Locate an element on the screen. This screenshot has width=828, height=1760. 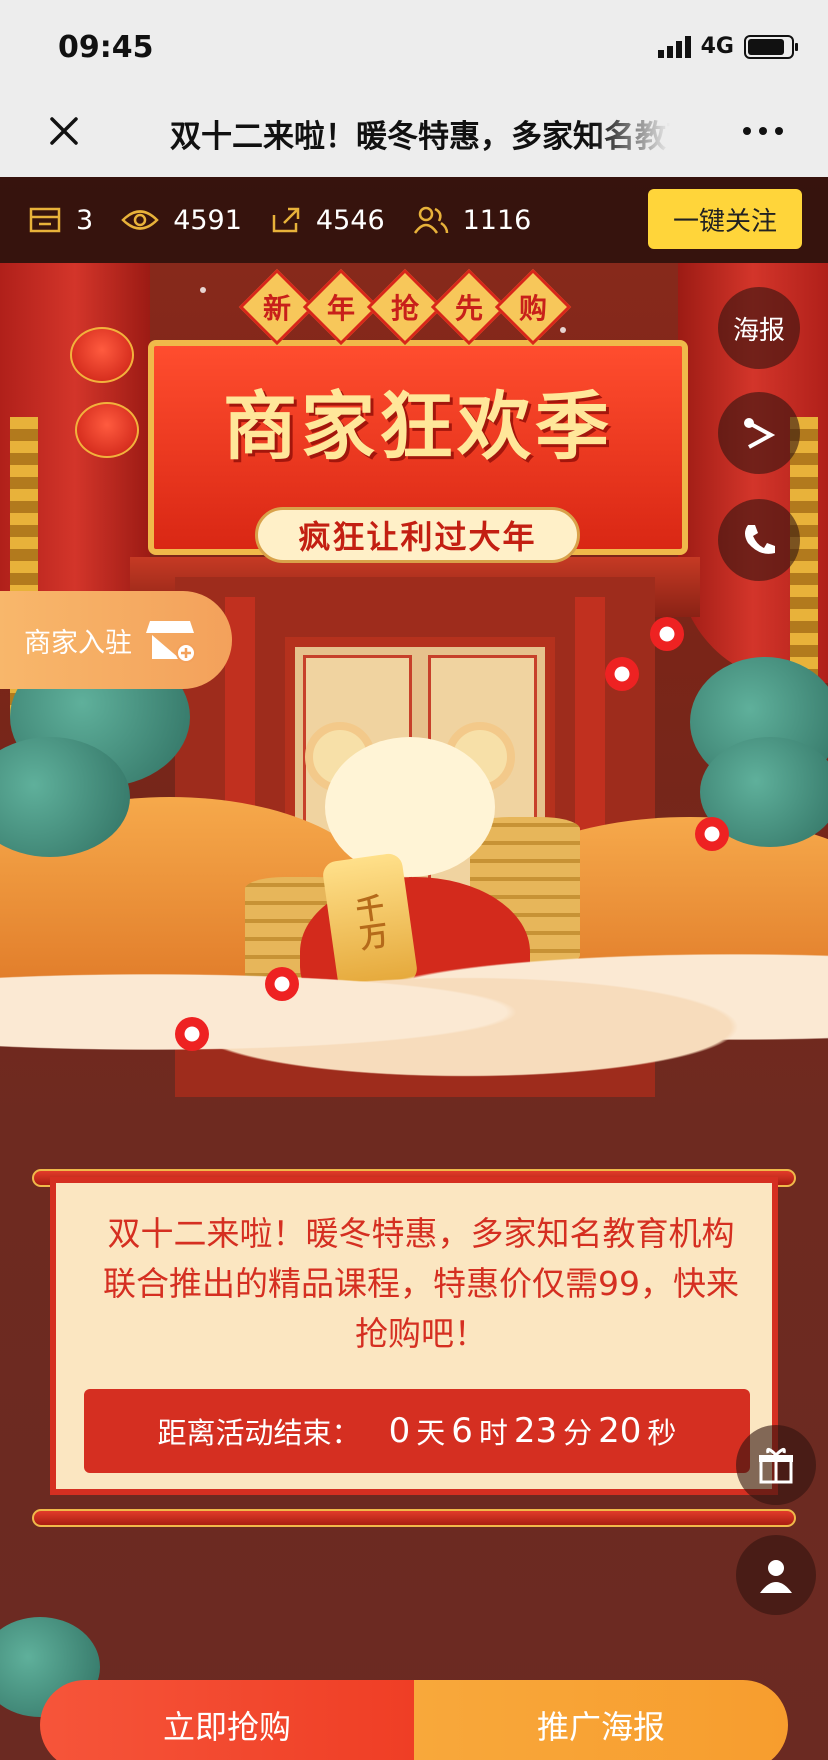
countdown-days: 0 is located at coordinates (399, 1431).